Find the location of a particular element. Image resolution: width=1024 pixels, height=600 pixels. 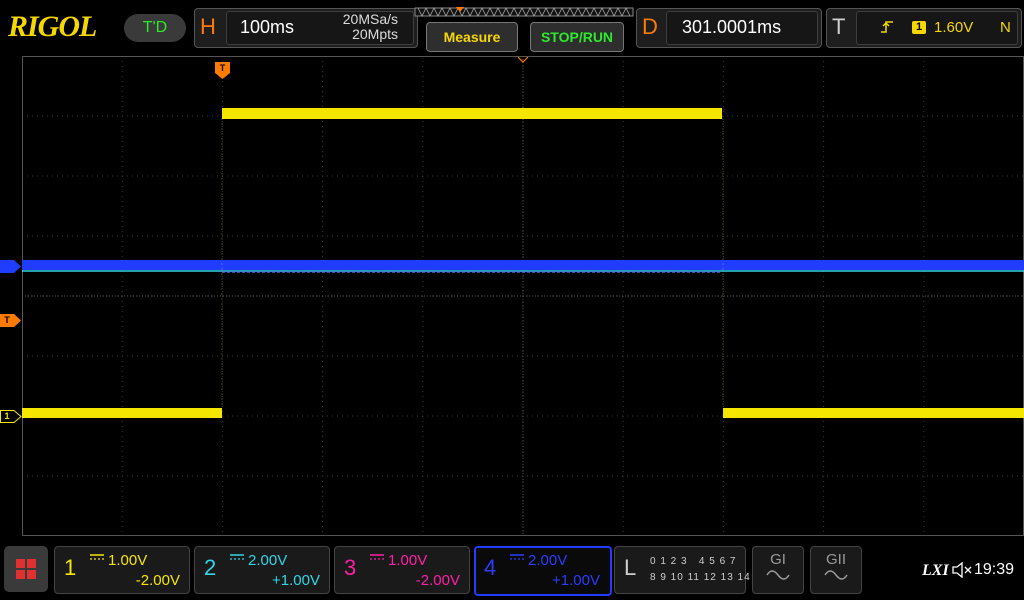

ch1-trace-low-right is located at coordinates (873, 413).